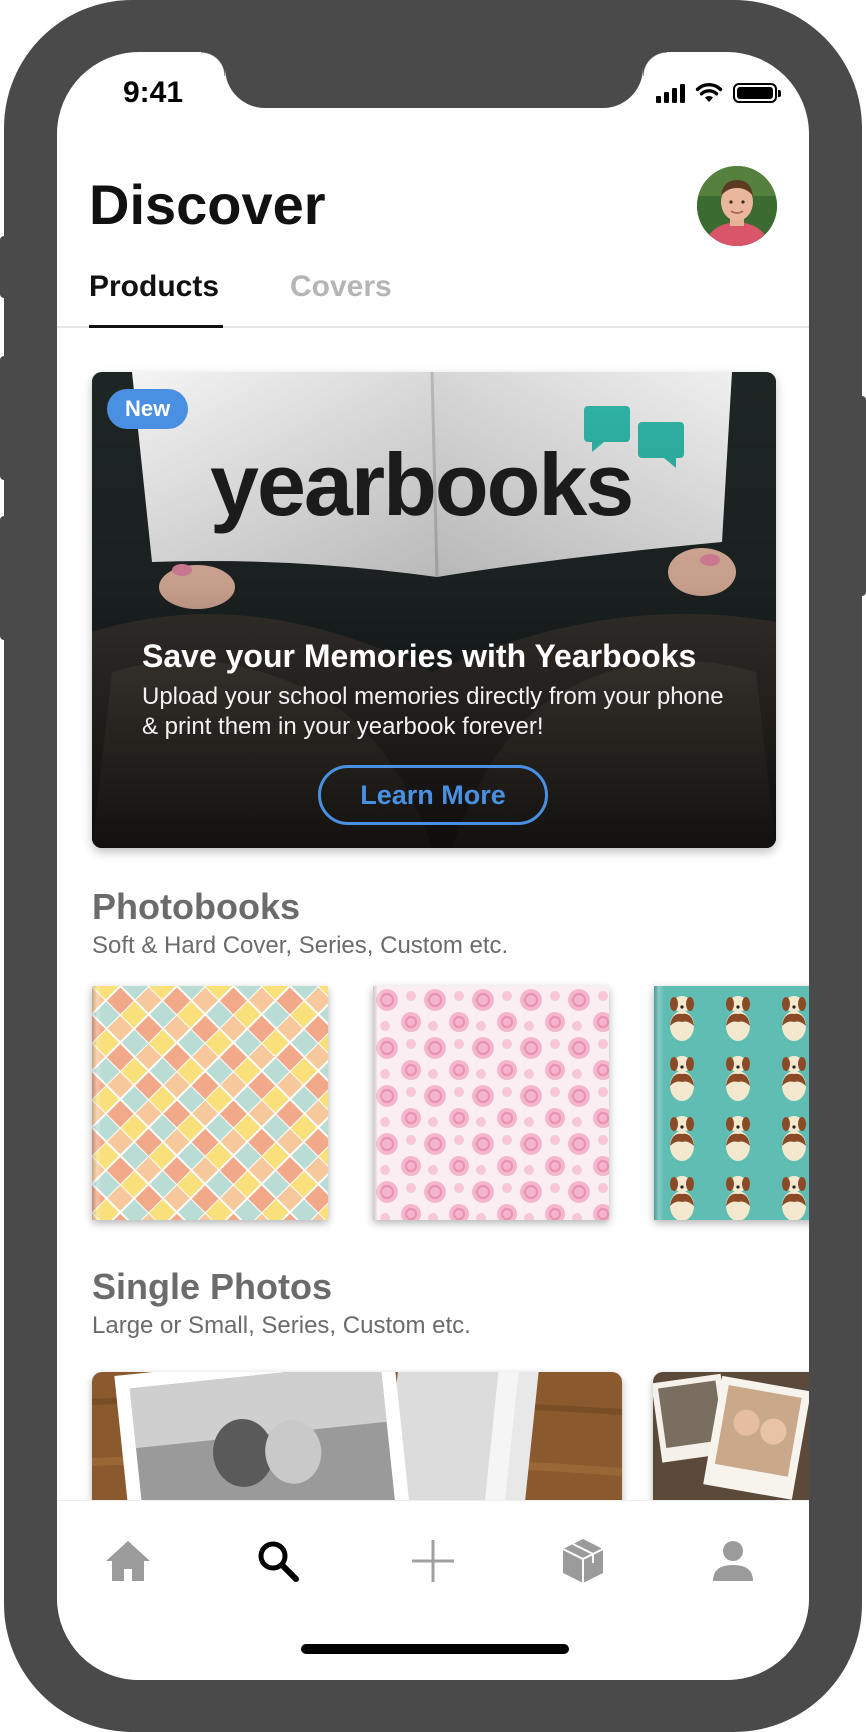 The height and width of the screenshot is (1732, 866). I want to click on nav-orders, so click(583, 1561).